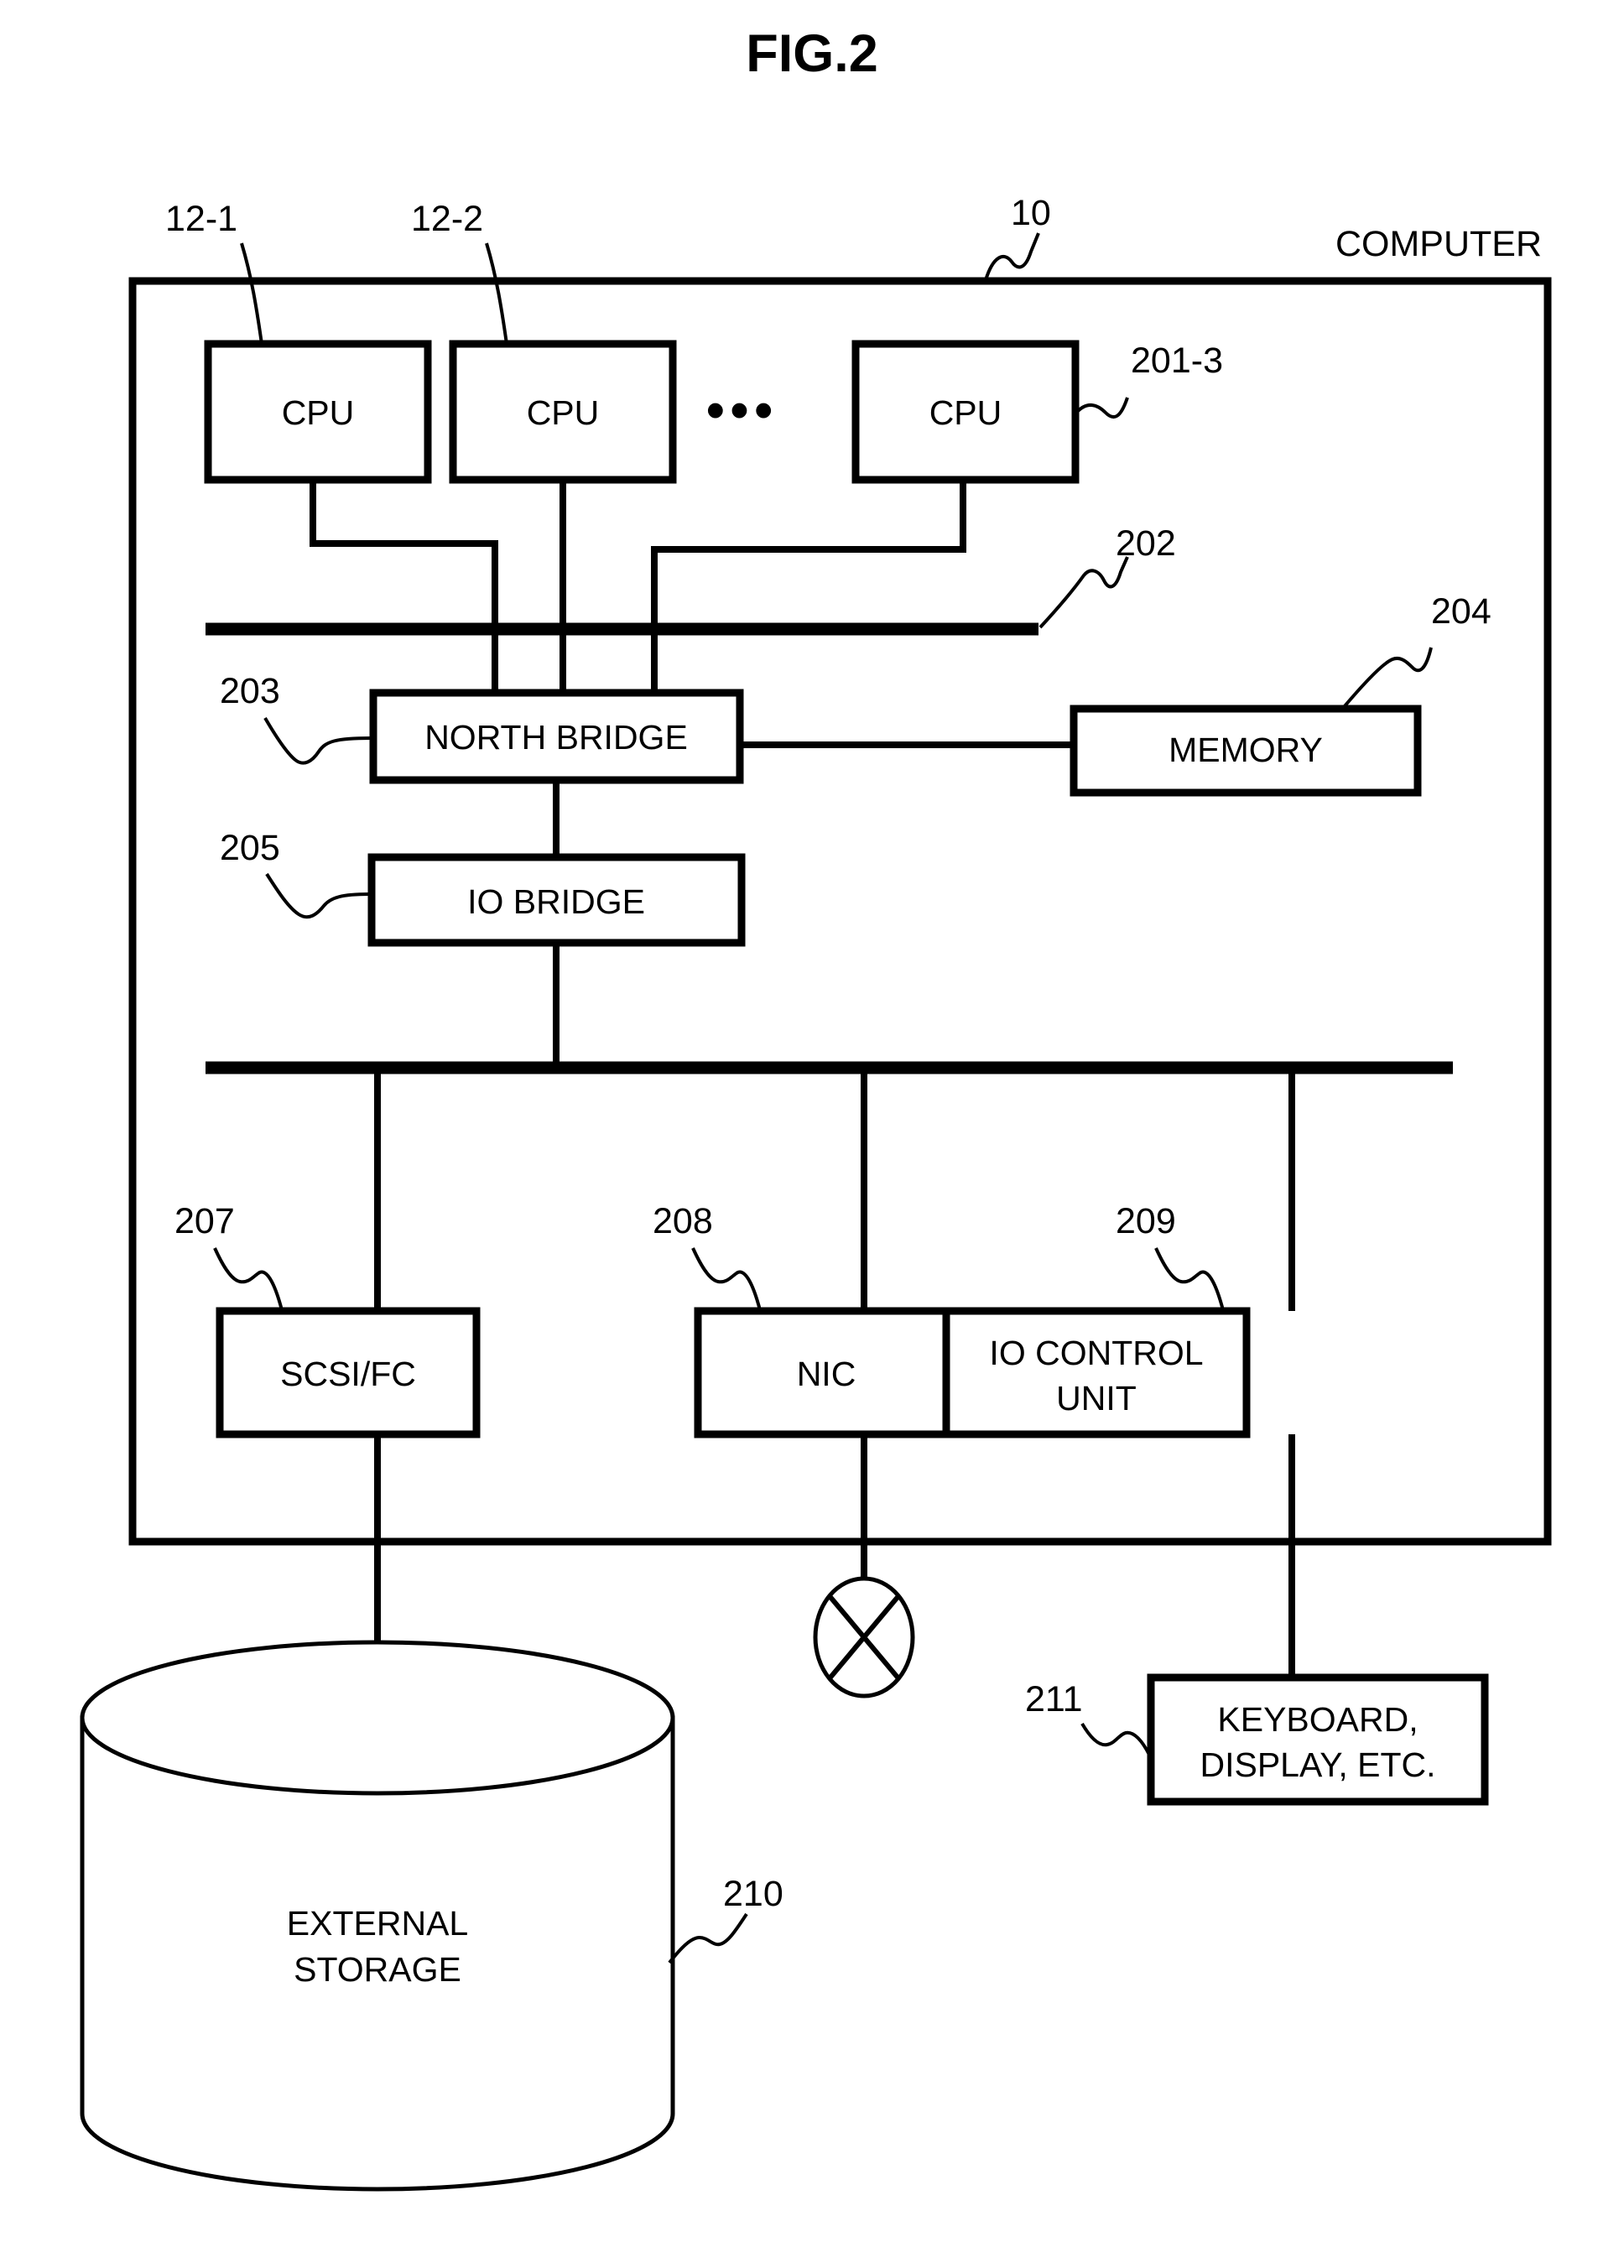 Image resolution: width=1624 pixels, height=2268 pixels. What do you see at coordinates (1318, 1764) in the screenshot?
I see `peripherals-label-line2: DISPLAY, ETC.` at bounding box center [1318, 1764].